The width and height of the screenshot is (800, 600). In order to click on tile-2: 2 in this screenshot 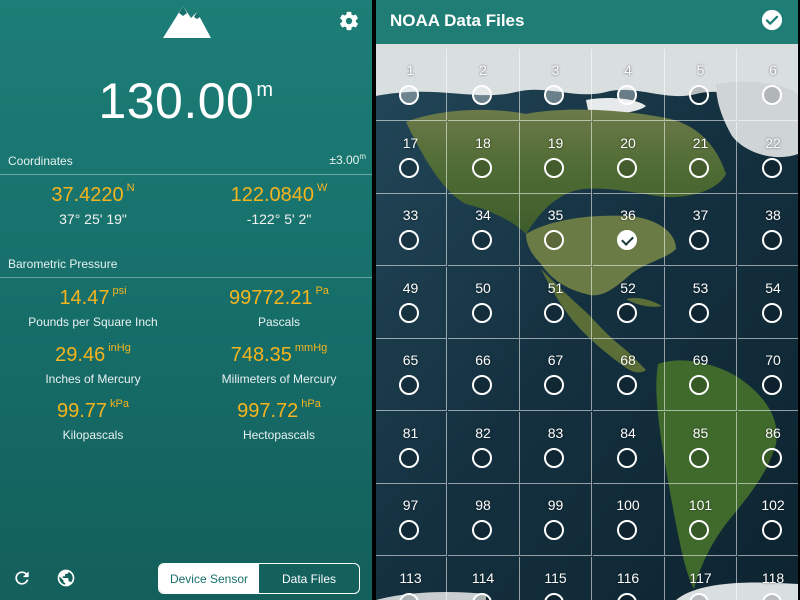, I will do `click(483, 85)`.